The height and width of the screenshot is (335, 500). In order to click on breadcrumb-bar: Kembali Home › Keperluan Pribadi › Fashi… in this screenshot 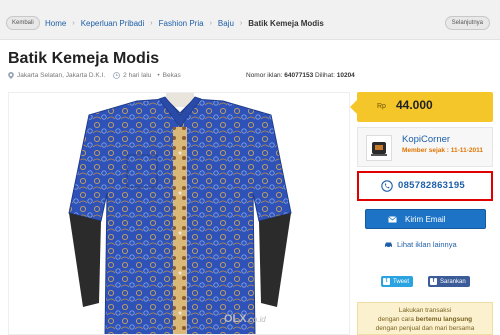, I will do `click(250, 20)`.